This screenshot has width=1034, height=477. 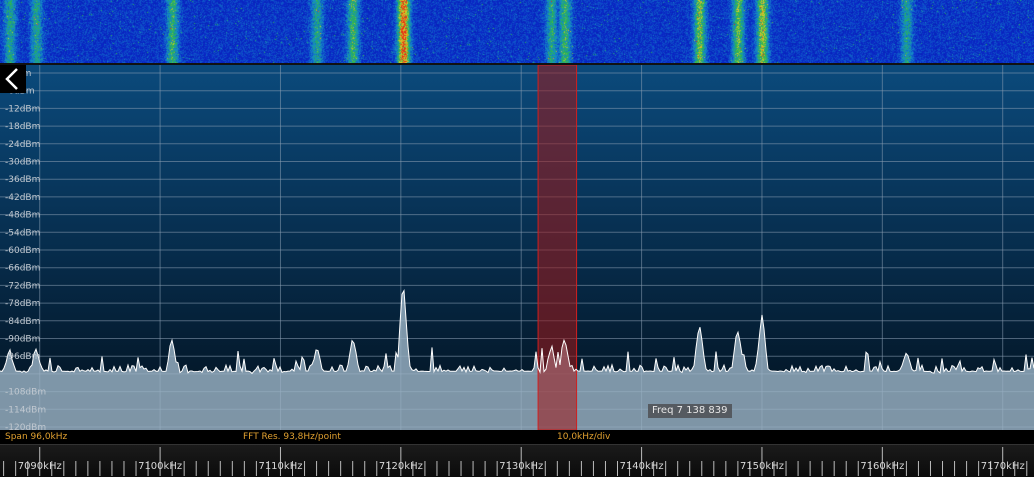 I want to click on waterfall-display, so click(x=517, y=31).